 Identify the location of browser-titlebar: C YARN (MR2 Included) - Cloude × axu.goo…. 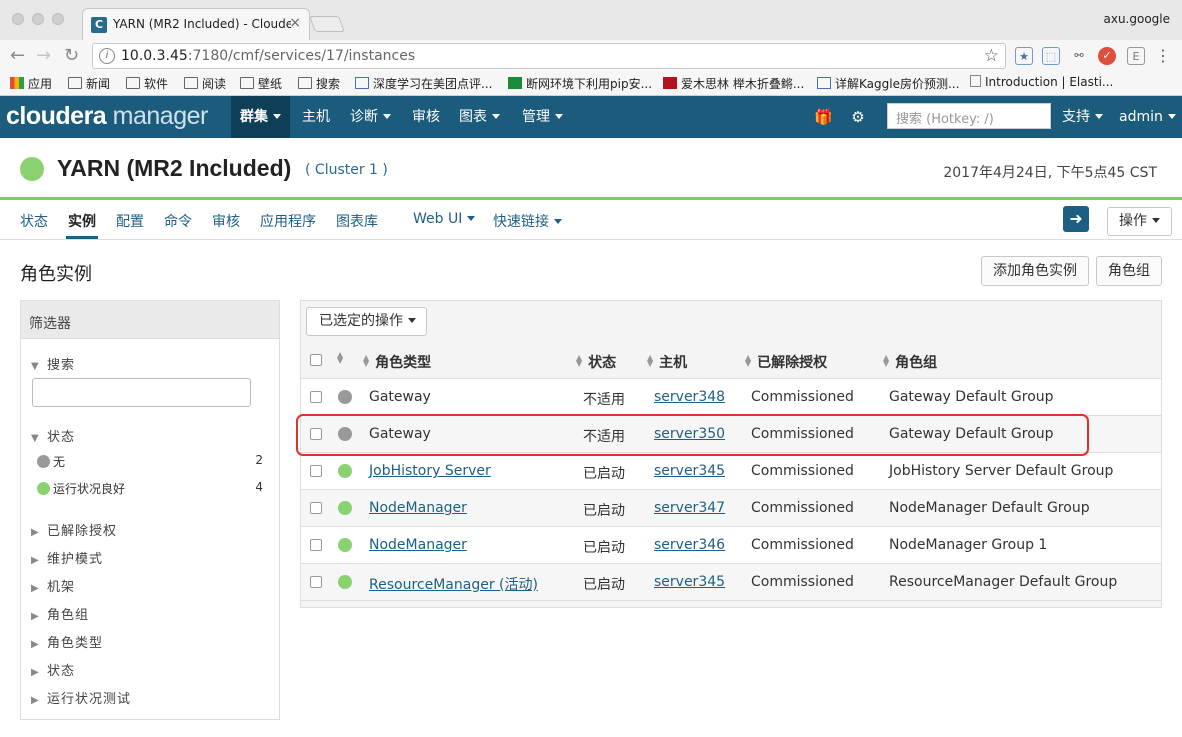
(591, 20).